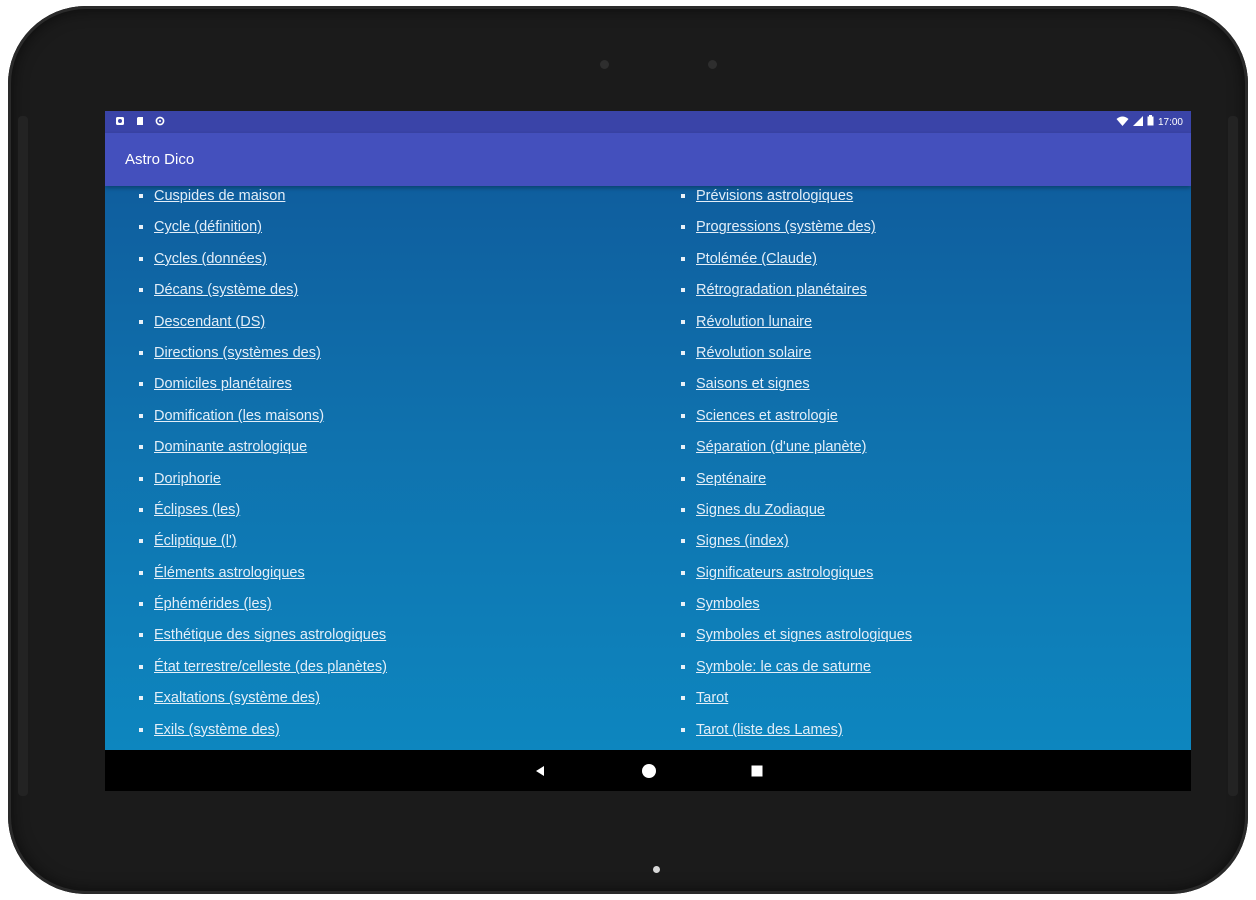 The image size is (1256, 900). Describe the element at coordinates (270, 667) in the screenshot. I see `index-link: État terrestre/celleste (des planètes)` at that location.